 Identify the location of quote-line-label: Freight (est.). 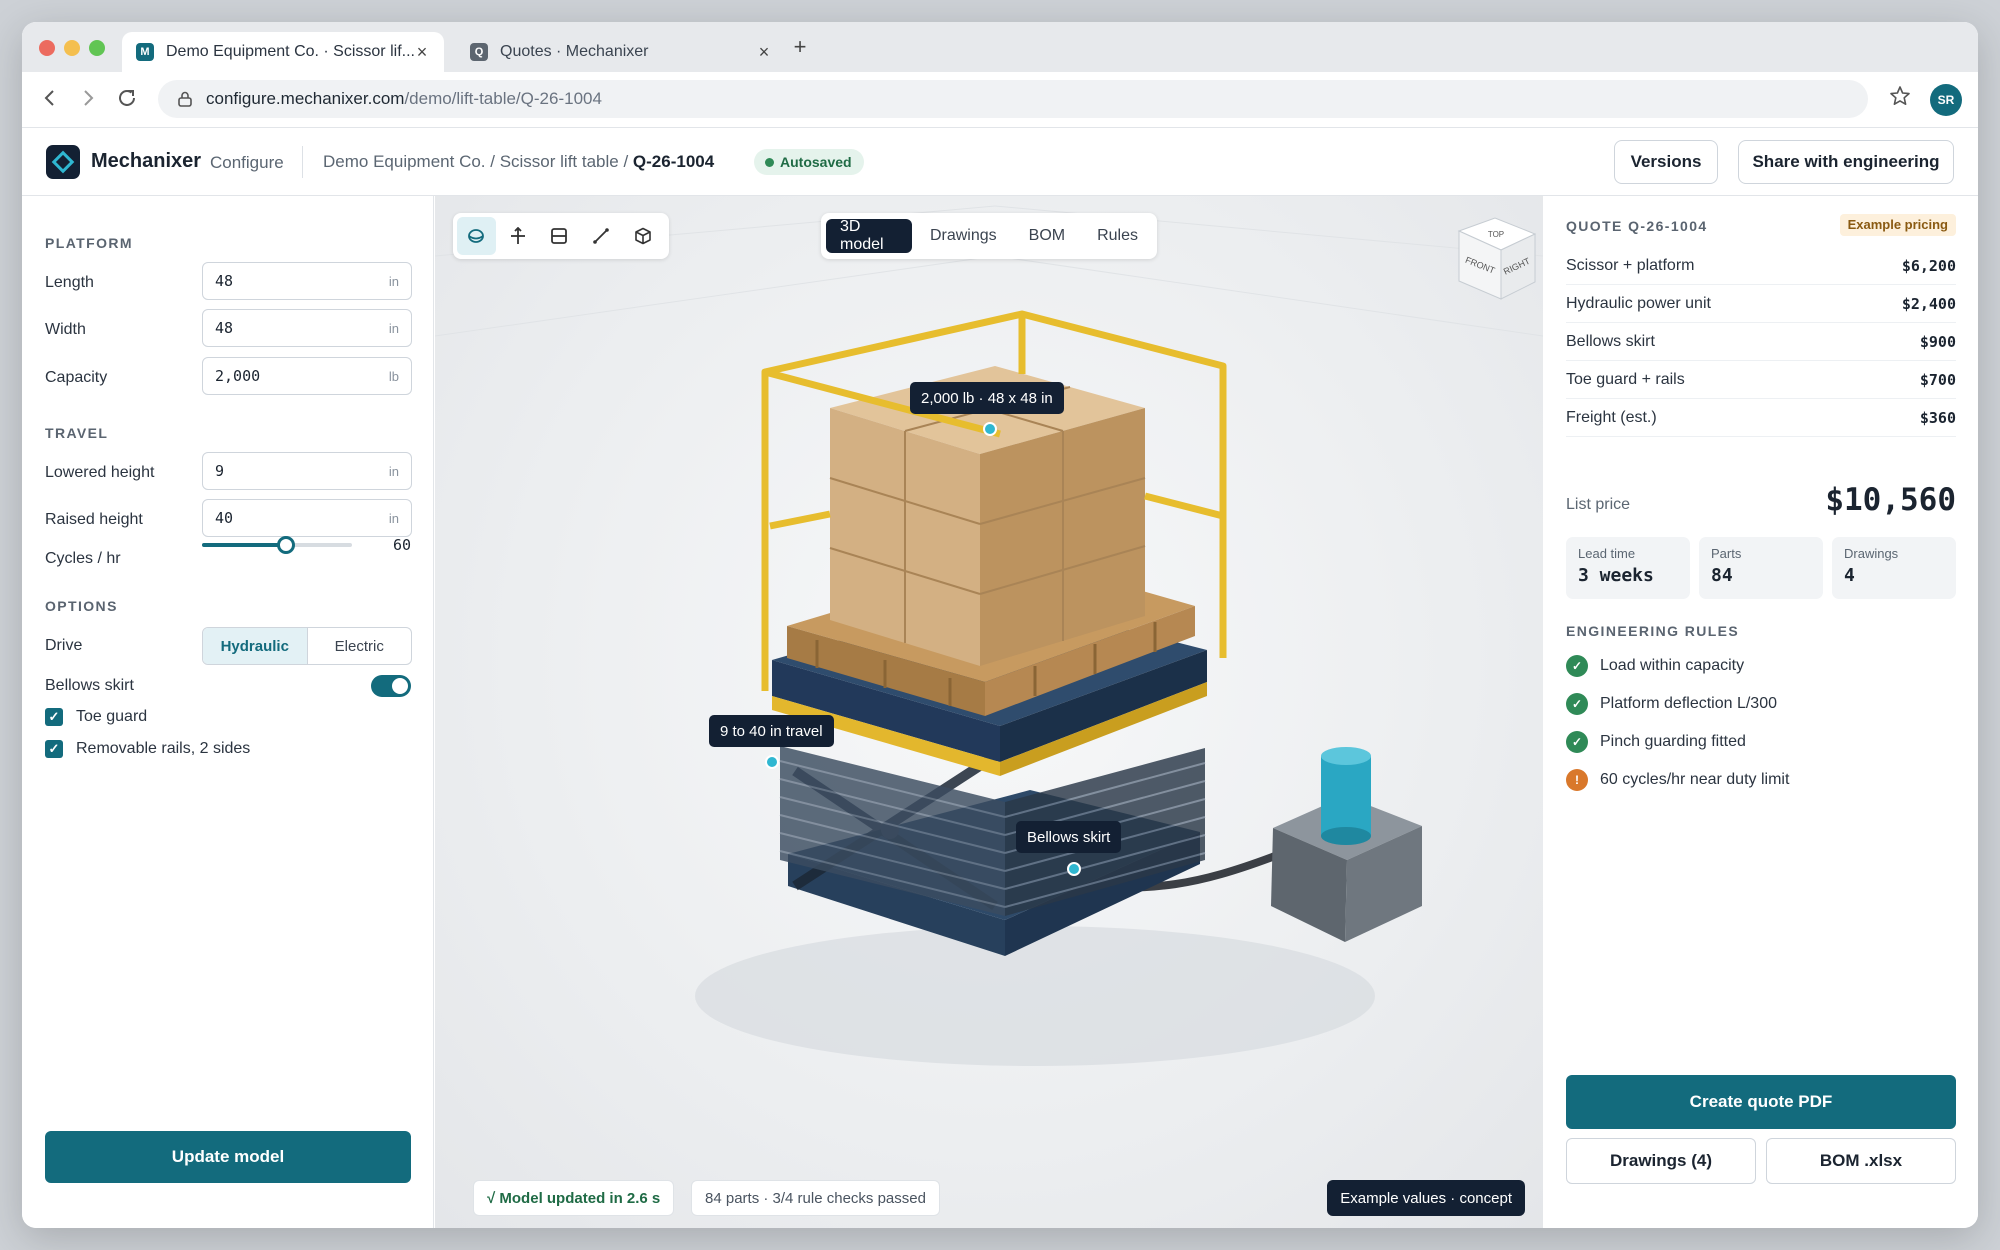
(1611, 417).